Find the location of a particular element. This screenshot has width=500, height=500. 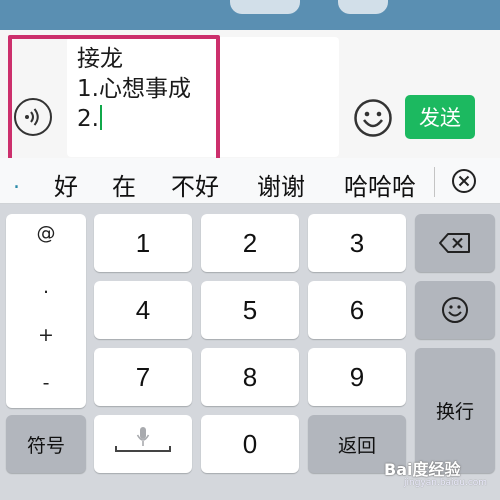

backspace-icon is located at coordinates (454, 243).